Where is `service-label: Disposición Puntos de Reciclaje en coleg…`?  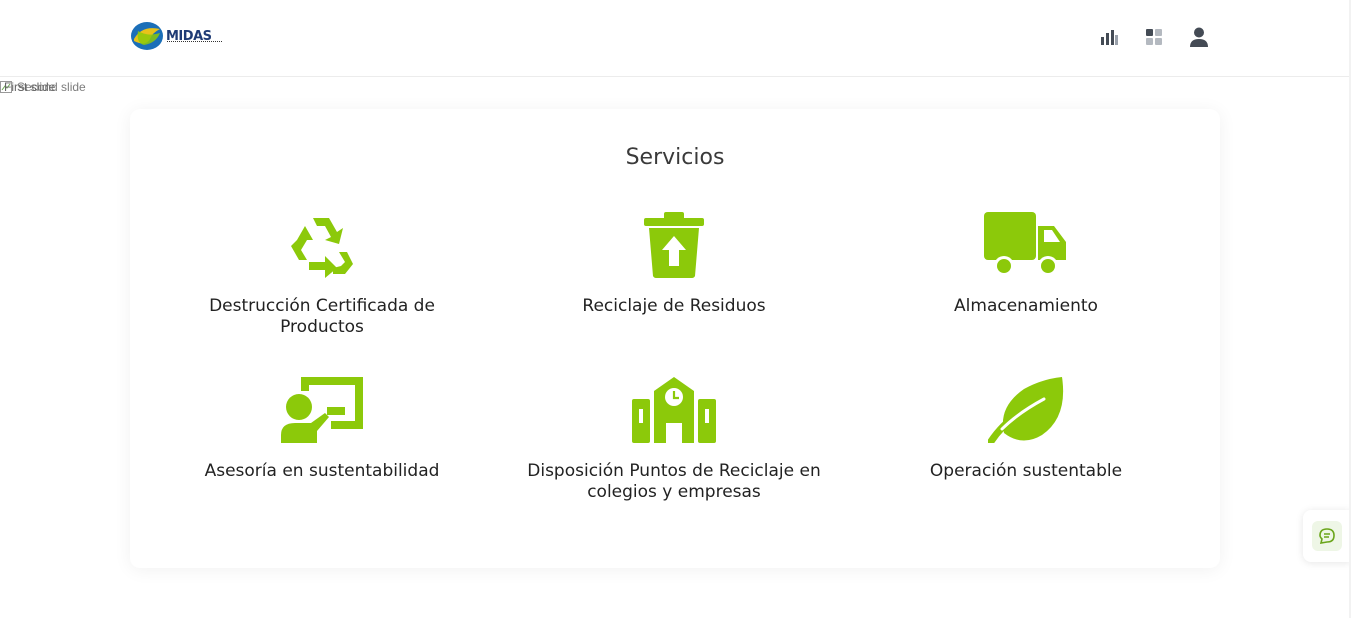
service-label: Disposición Puntos de Reciclaje en coleg… is located at coordinates (674, 481).